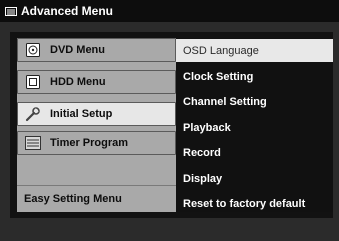  What do you see at coordinates (73, 199) in the screenshot?
I see `easy-setting-menu: Easy Setting Menu` at bounding box center [73, 199].